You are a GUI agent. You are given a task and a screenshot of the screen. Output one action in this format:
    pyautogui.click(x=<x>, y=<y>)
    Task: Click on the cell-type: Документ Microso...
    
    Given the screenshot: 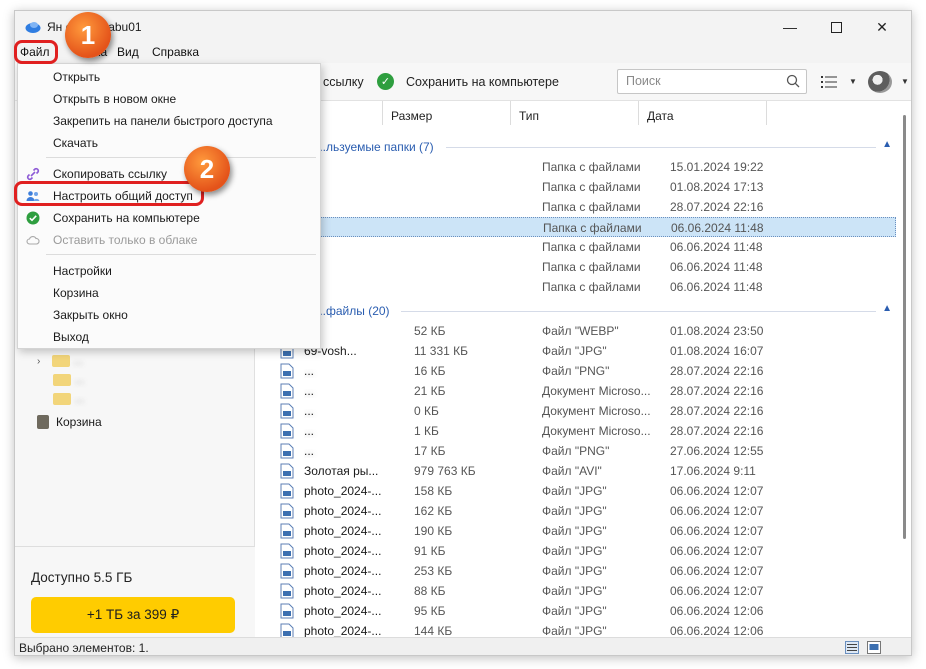 What is the action you would take?
    pyautogui.click(x=596, y=431)
    